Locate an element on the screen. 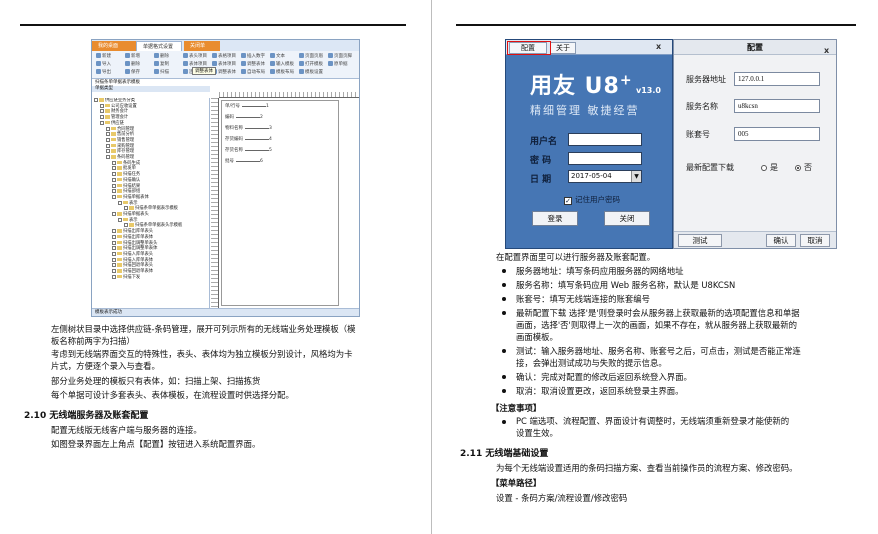  ribbon-button-label: 插入数字 is located at coordinates (256, 56).